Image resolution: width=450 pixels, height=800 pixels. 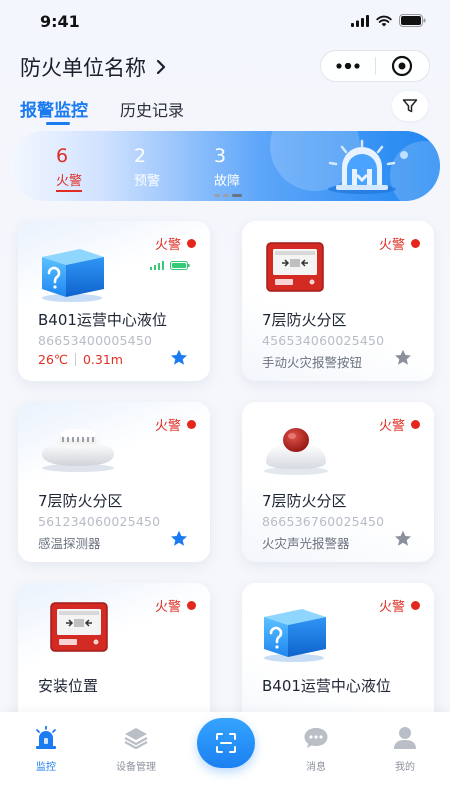 I want to click on strobe-siren-icon, so click(x=296, y=451).